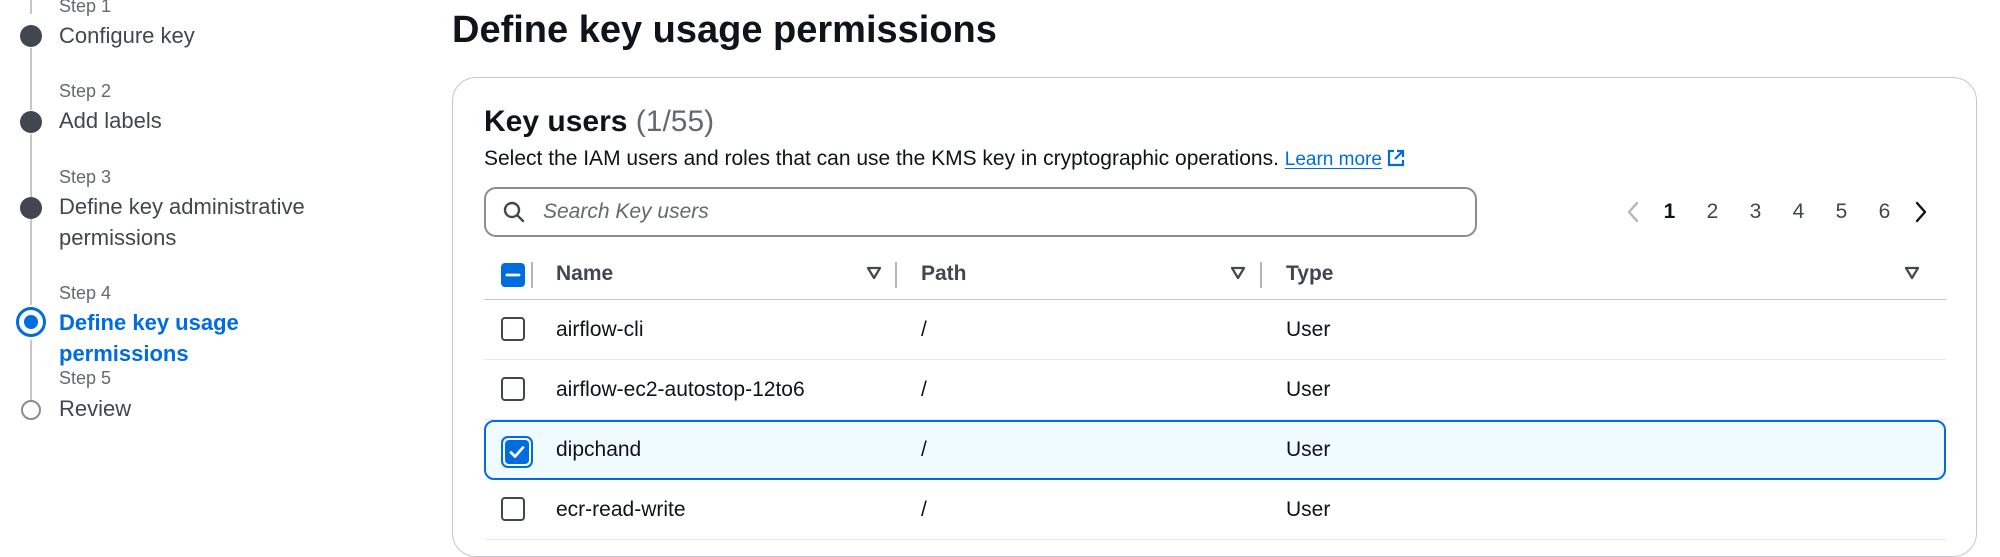 This screenshot has width=2000, height=557. Describe the element at coordinates (1884, 212) in the screenshot. I see `page-6-button: 6` at that location.